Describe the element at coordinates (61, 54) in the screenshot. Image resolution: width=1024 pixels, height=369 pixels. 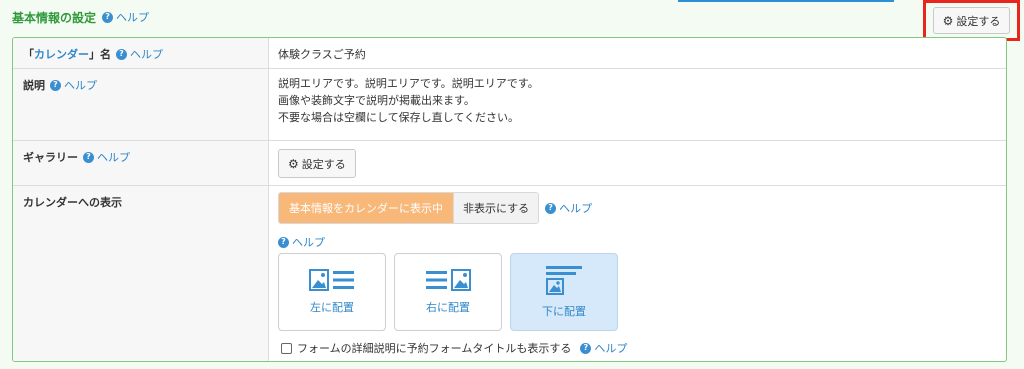
I see `calendar-link: カレンダー` at that location.